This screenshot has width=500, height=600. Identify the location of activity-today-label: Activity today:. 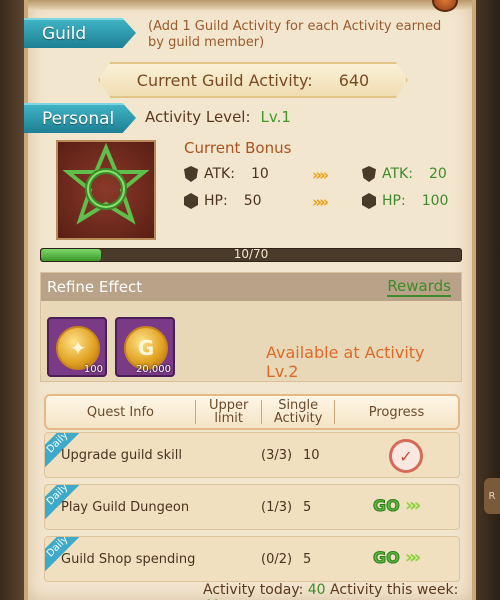
(253, 590).